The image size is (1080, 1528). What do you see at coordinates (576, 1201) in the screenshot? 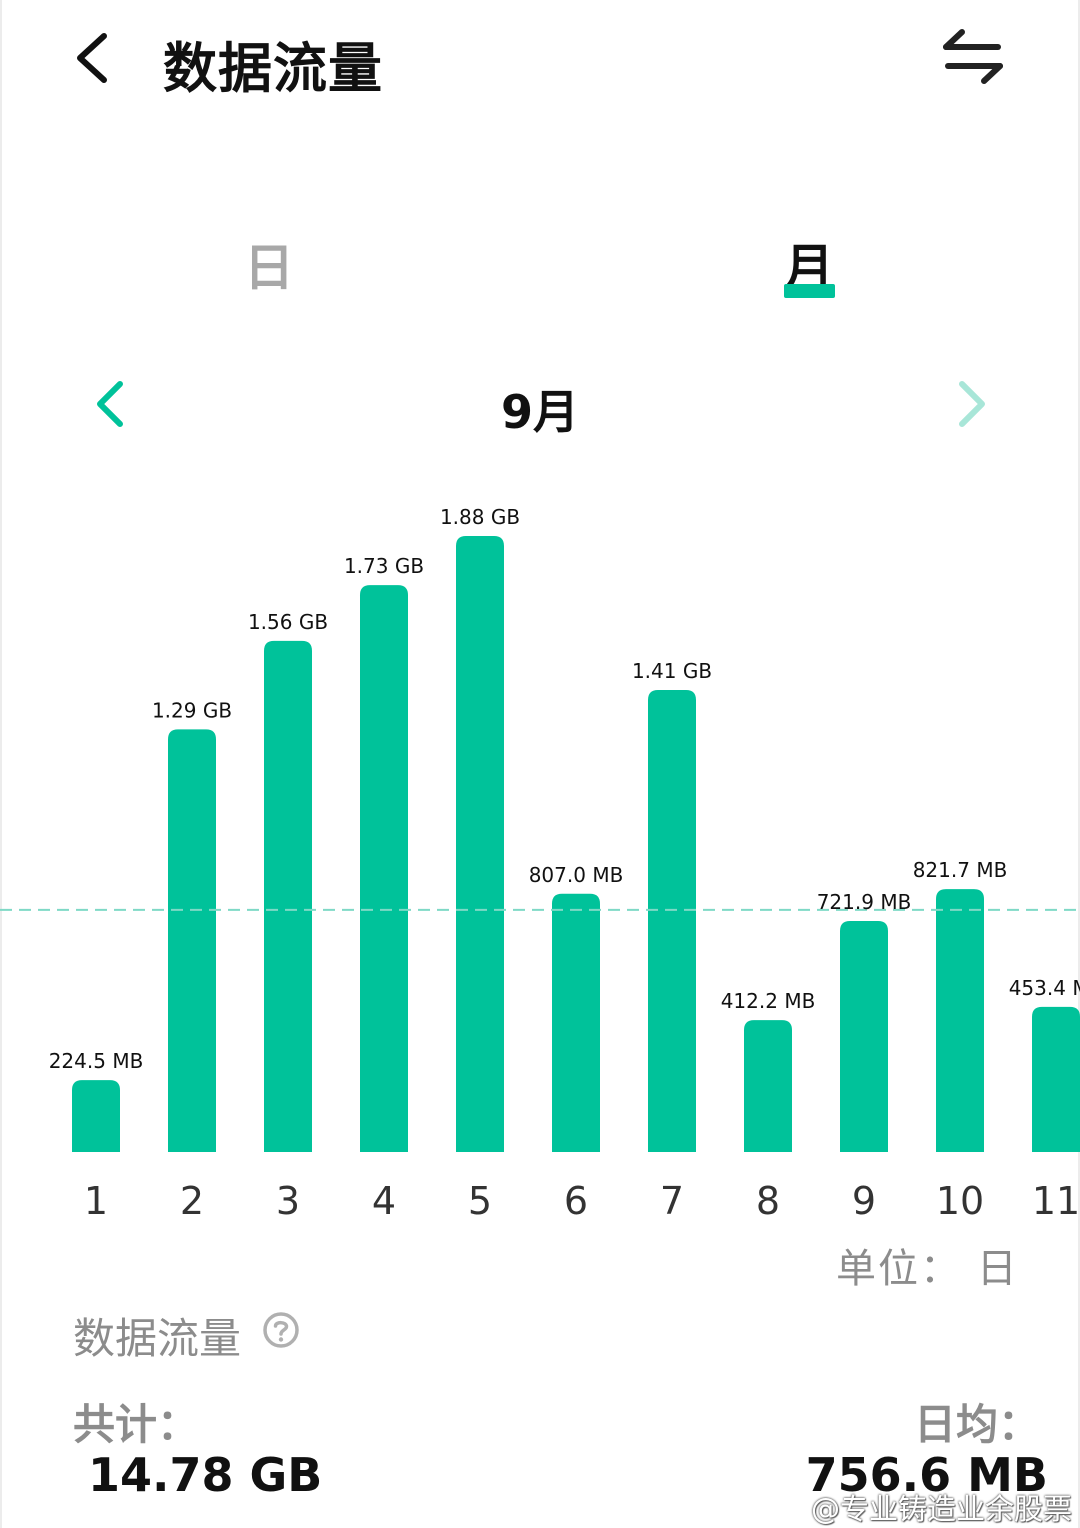
I see `x-tick-label: 6` at bounding box center [576, 1201].